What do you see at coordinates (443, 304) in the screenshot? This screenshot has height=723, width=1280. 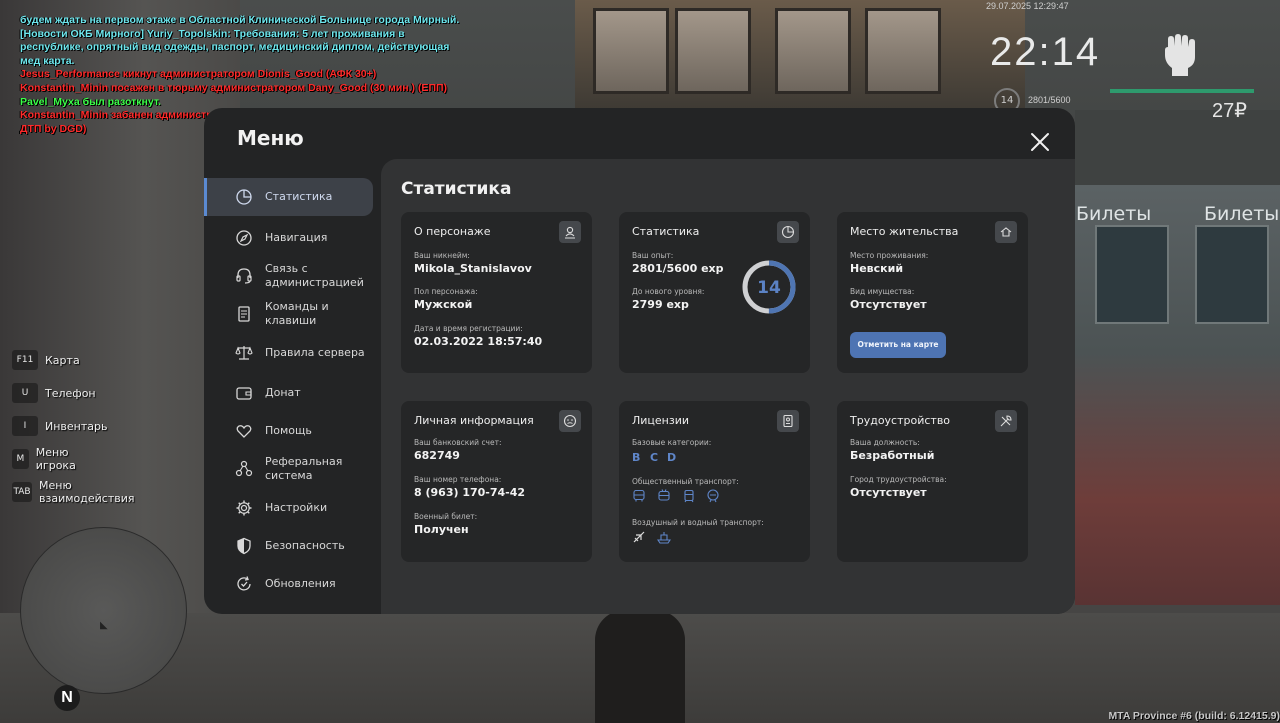 I see `gender-value: Мужской` at bounding box center [443, 304].